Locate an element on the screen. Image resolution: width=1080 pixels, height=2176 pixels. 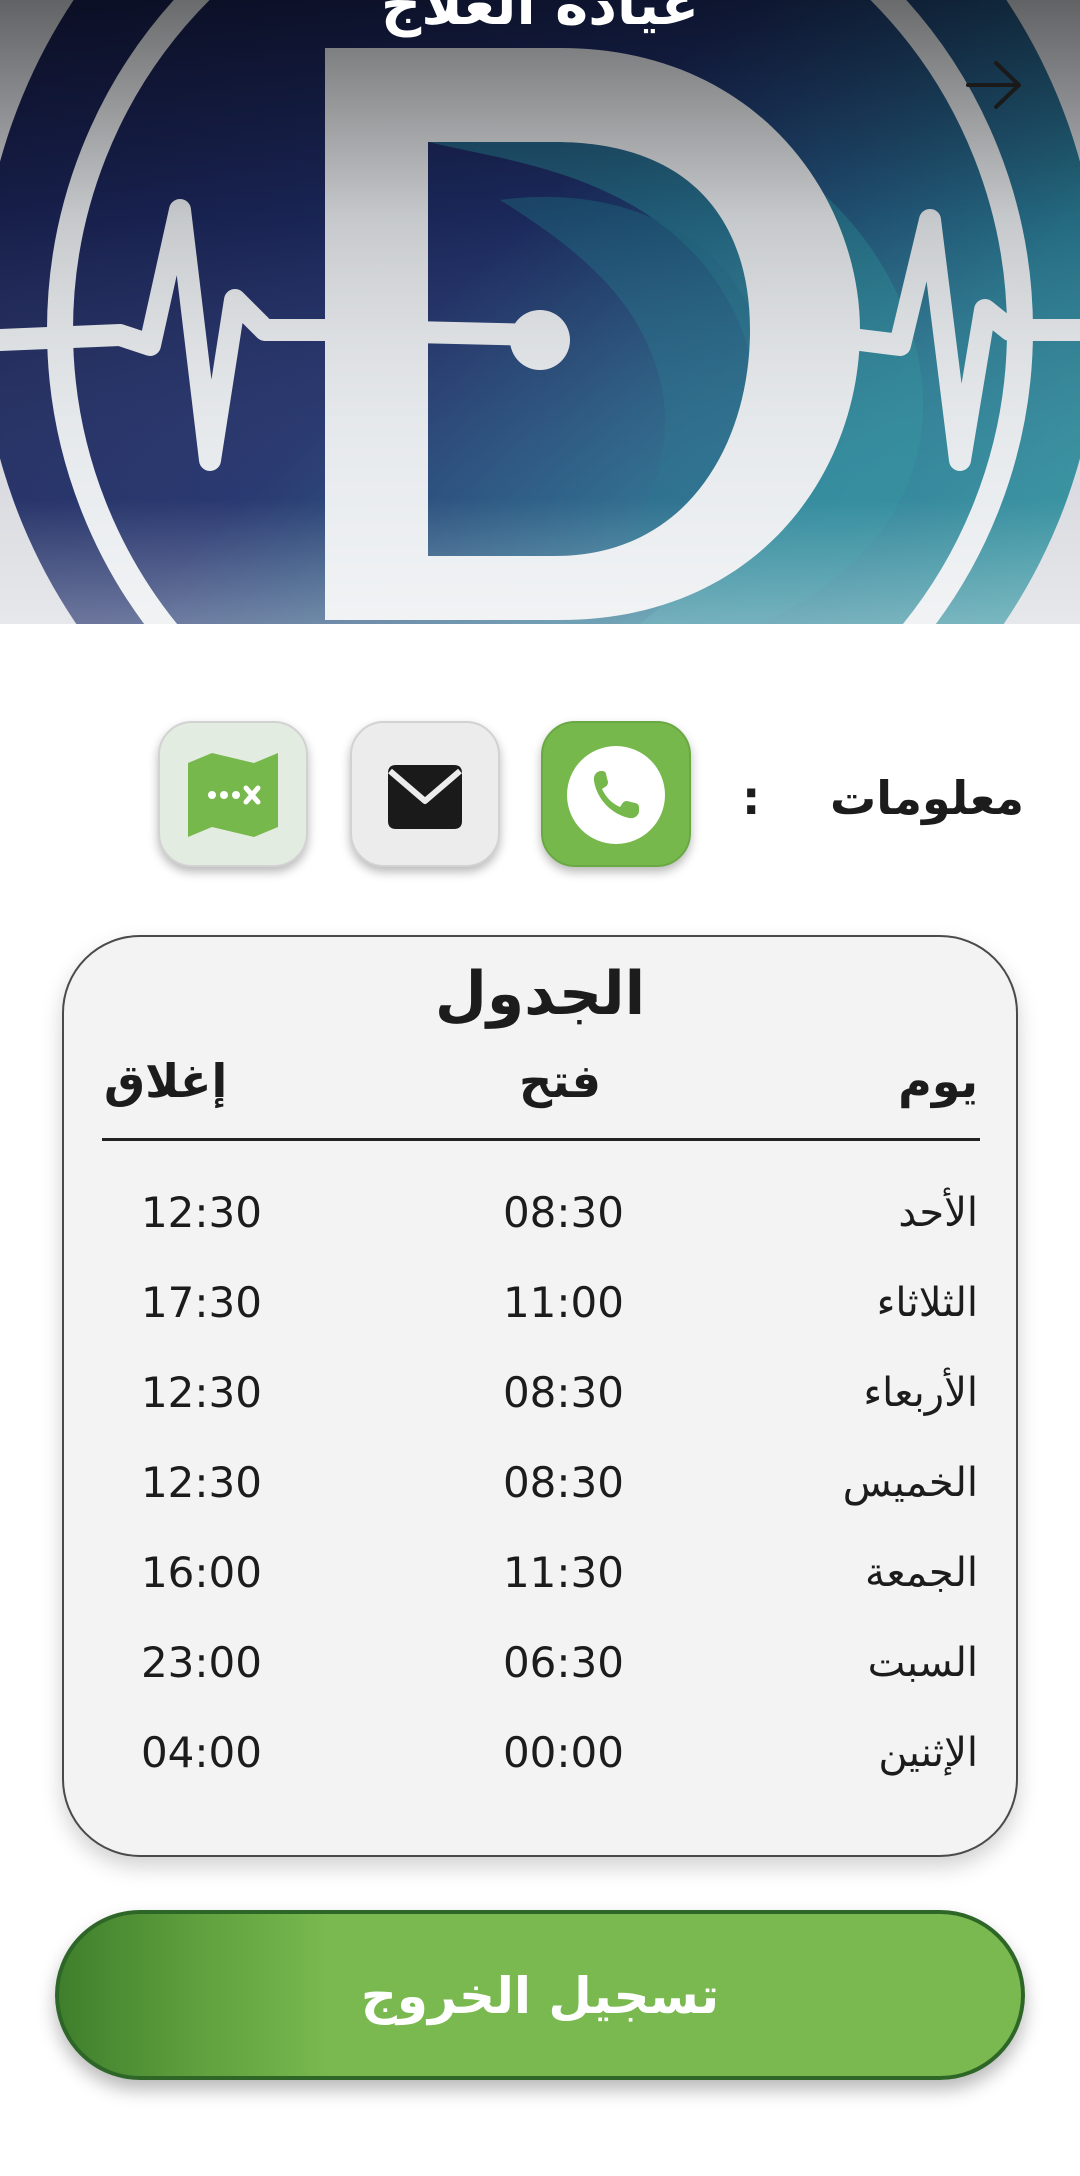
map-icon is located at coordinates (233, 795).